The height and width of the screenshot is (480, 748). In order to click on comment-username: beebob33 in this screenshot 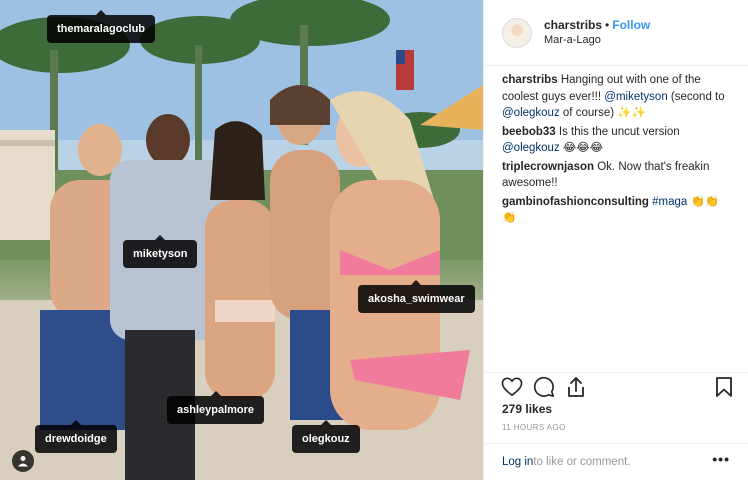, I will do `click(529, 132)`.